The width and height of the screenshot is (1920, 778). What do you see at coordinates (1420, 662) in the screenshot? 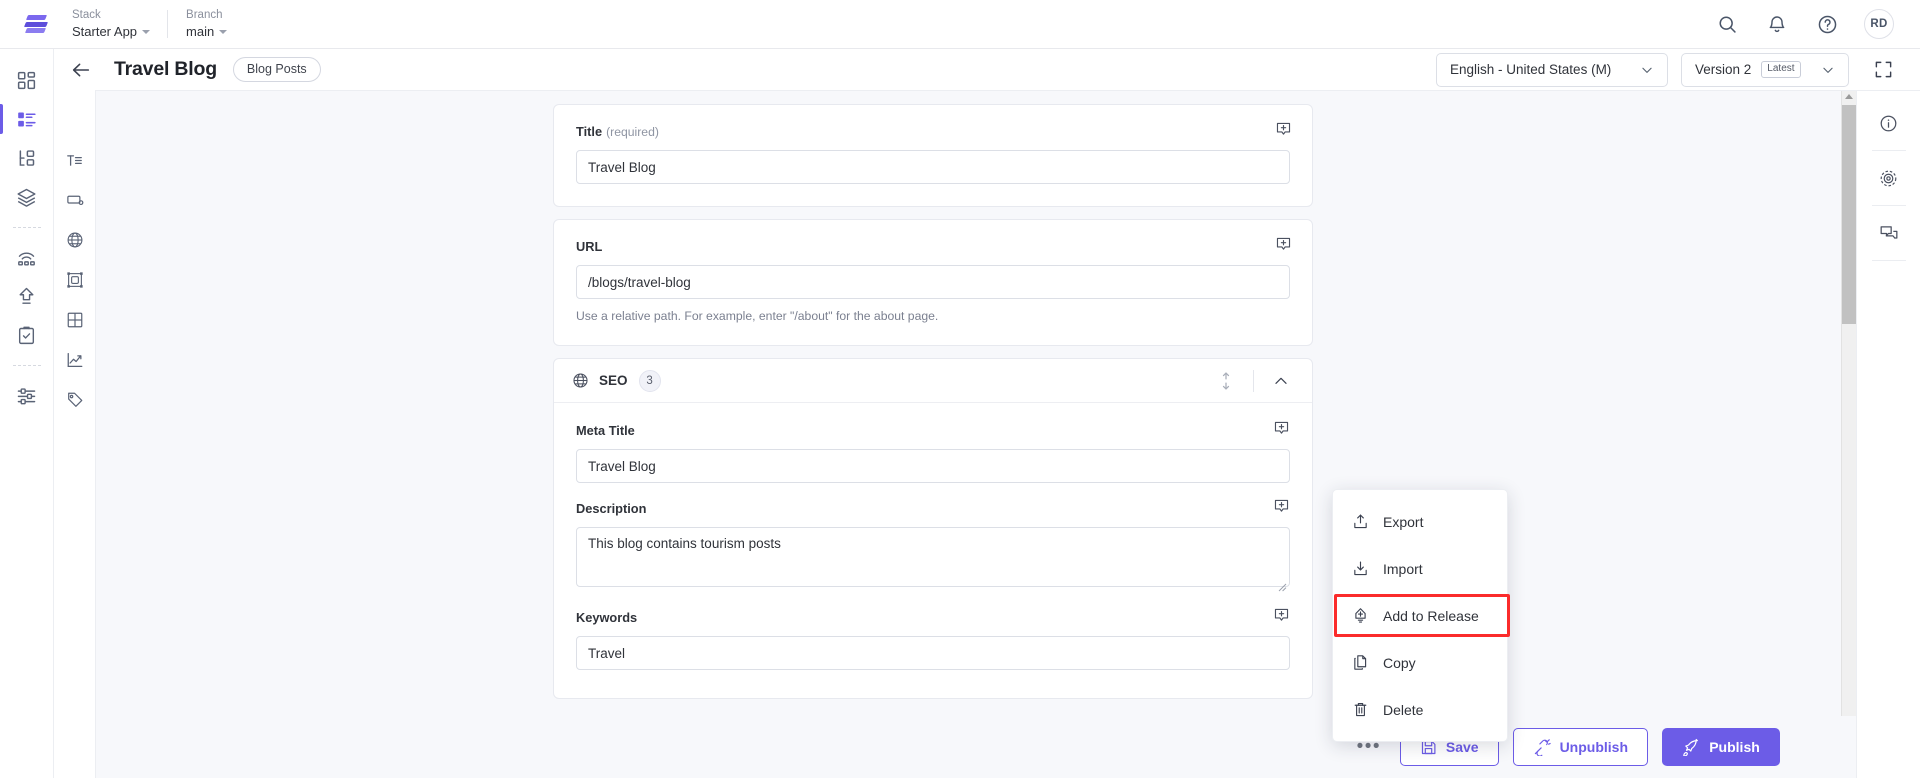
I see `menu-item-copy: Copy` at bounding box center [1420, 662].